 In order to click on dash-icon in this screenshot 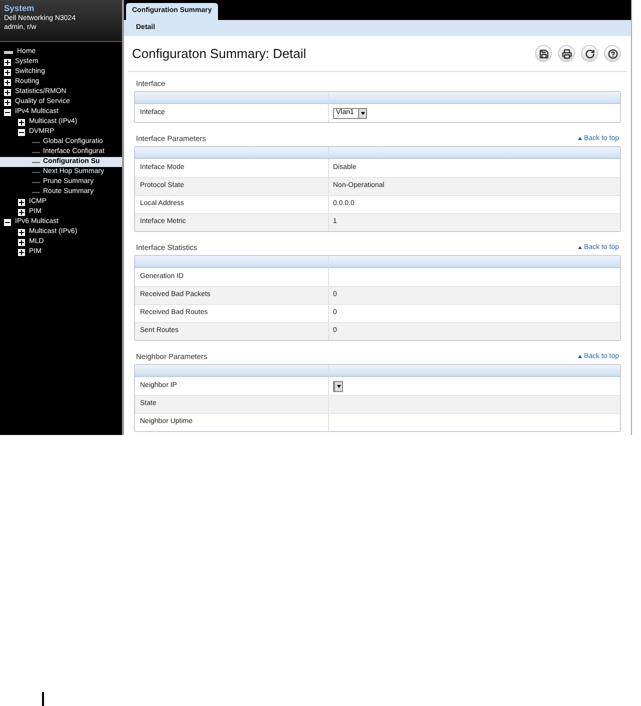, I will do `click(8, 52)`.